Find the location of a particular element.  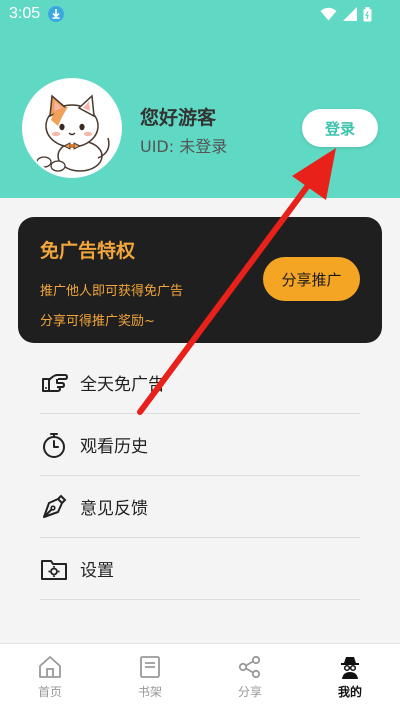

menu-label-ad-free: 全天免广告 is located at coordinates (122, 385).